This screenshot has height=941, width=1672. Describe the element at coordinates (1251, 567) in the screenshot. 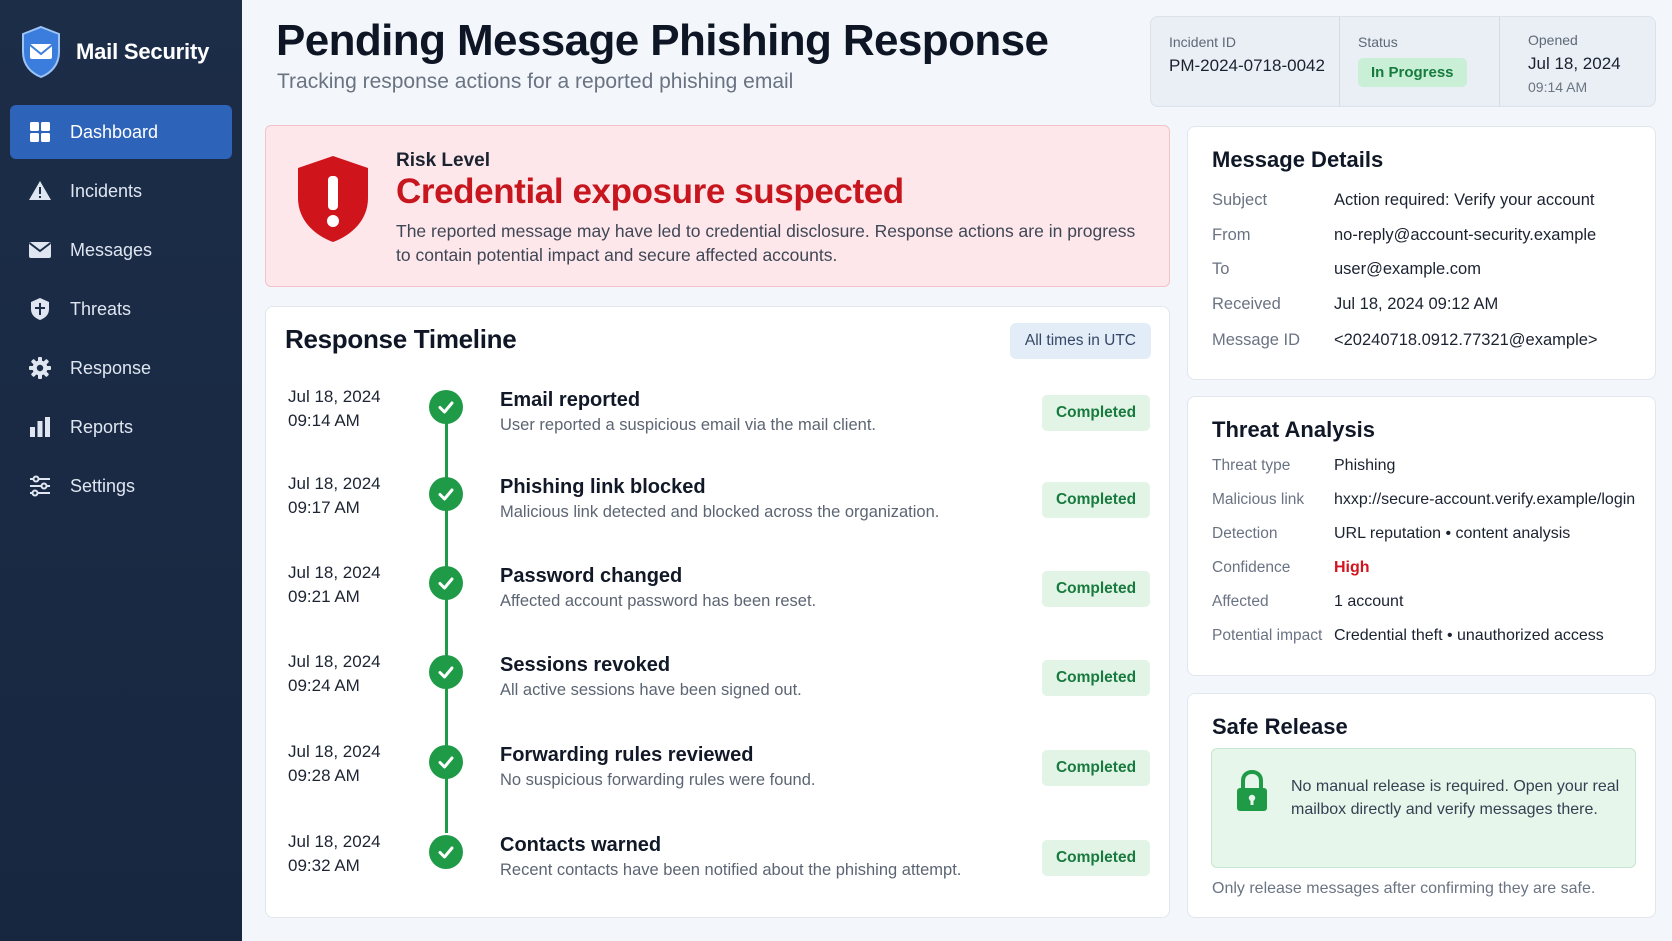

I see `threat-key: Confidence` at that location.